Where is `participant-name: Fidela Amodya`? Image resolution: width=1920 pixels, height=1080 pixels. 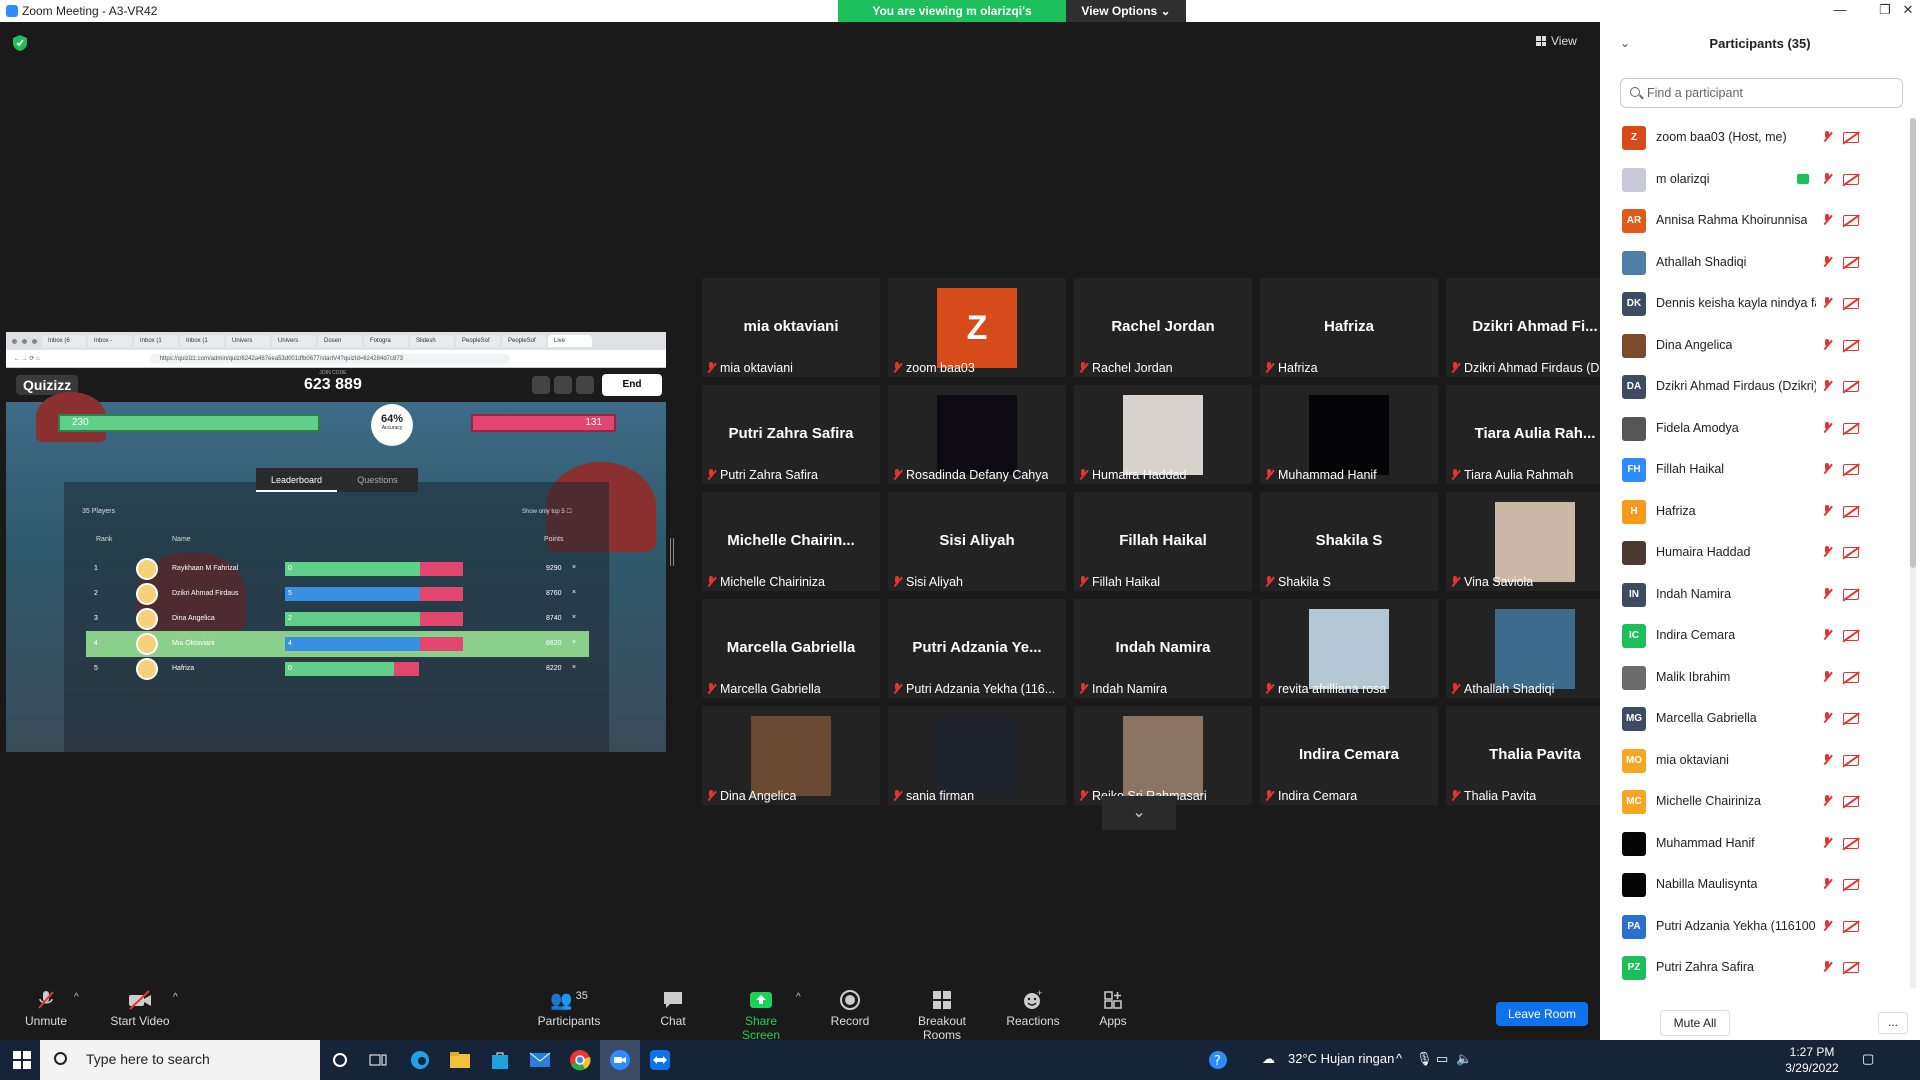 participant-name: Fidela Amodya is located at coordinates (1697, 427).